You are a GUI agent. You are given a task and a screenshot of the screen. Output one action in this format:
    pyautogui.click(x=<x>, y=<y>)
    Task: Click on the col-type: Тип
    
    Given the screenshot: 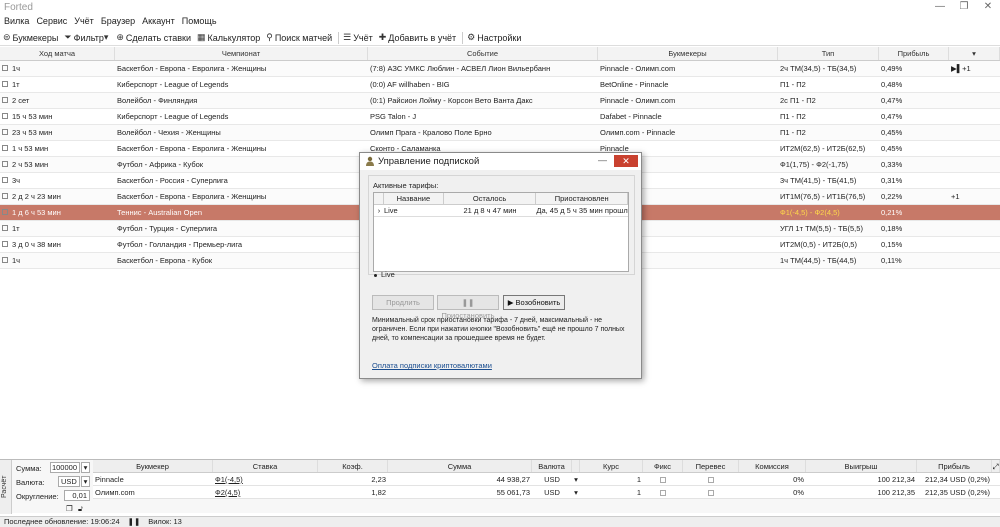 What is the action you would take?
    pyautogui.click(x=828, y=53)
    